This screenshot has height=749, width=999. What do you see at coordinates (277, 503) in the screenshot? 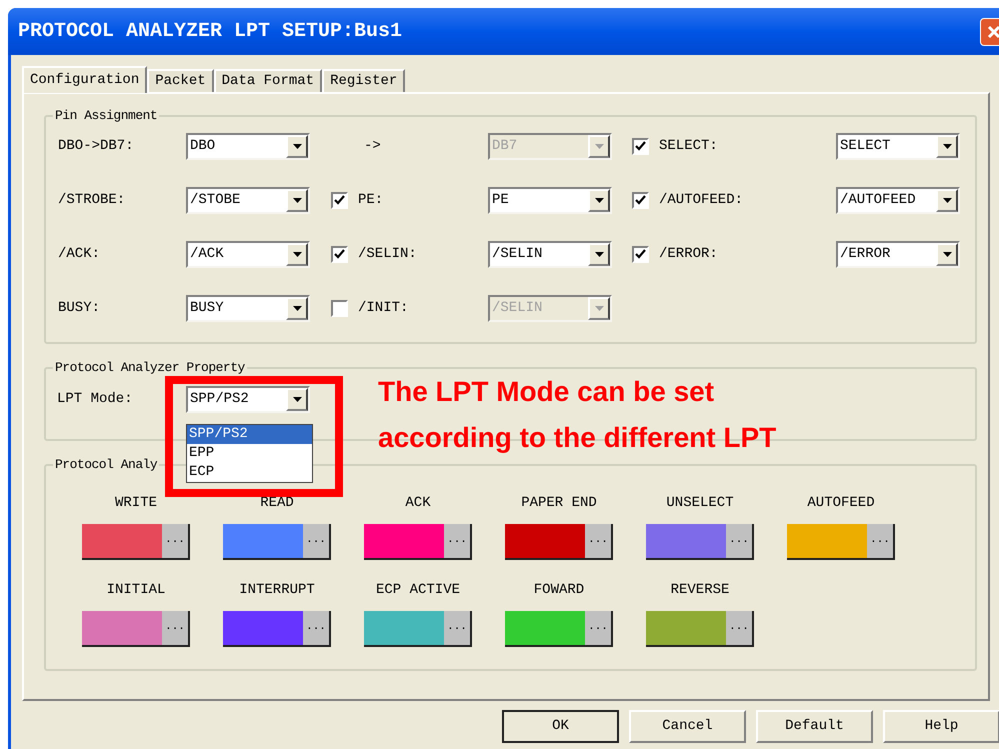
I see `color-label: READ` at bounding box center [277, 503].